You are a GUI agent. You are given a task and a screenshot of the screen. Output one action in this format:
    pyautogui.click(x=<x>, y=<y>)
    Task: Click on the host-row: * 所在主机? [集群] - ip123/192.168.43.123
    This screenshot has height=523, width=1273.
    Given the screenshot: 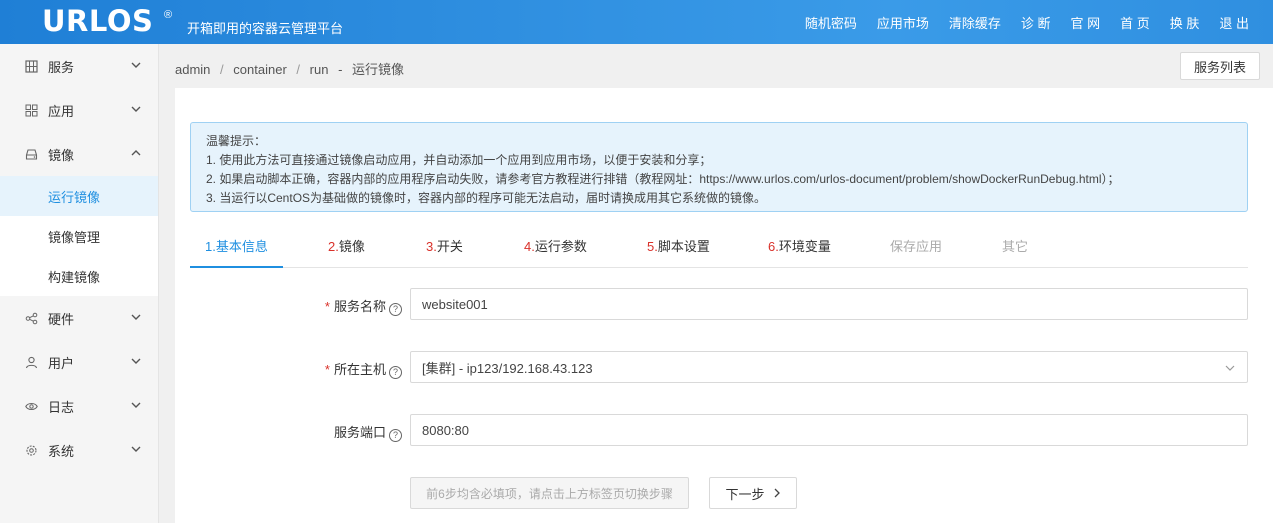 What is the action you would take?
    pyautogui.click(x=724, y=367)
    